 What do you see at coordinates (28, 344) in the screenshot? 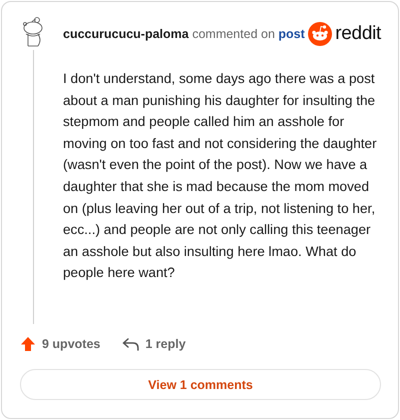
I see `upvote-icon` at bounding box center [28, 344].